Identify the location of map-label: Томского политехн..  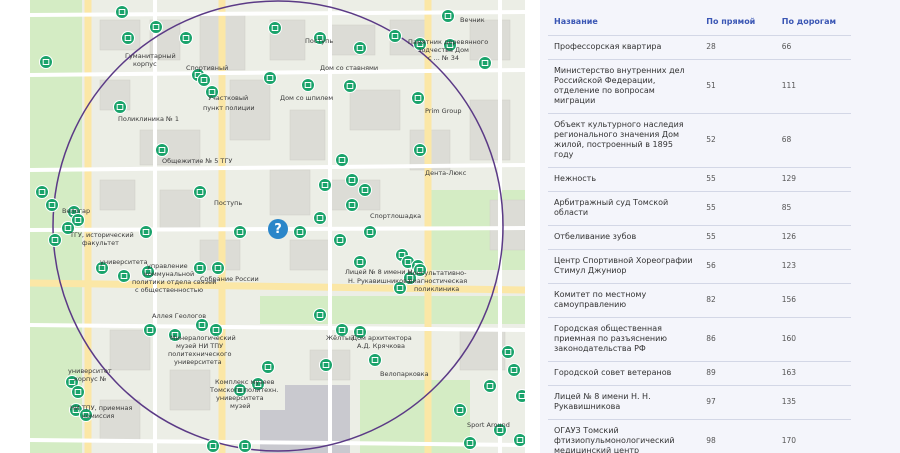
(243, 390).